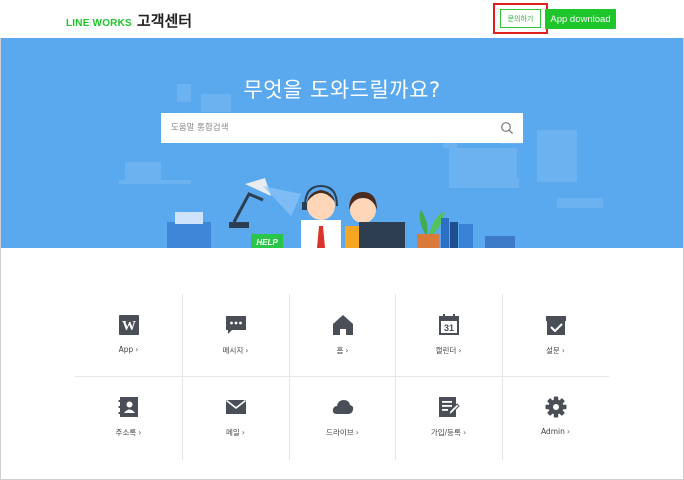 The image size is (684, 480). I want to click on menu-item-mail: 메일 ›, so click(235, 417).